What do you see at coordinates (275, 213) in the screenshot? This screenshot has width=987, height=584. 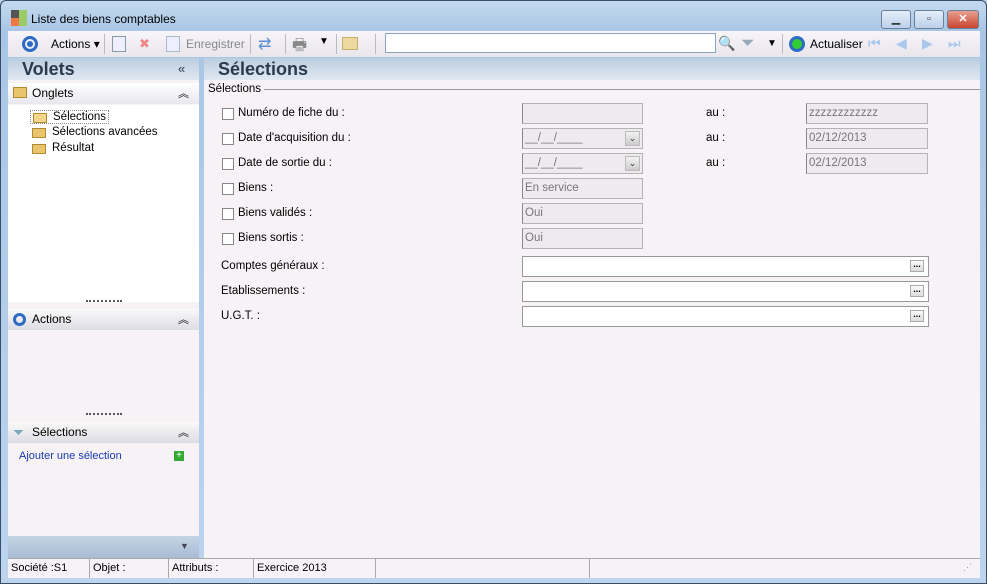 I see `row-label: Biens validés :` at bounding box center [275, 213].